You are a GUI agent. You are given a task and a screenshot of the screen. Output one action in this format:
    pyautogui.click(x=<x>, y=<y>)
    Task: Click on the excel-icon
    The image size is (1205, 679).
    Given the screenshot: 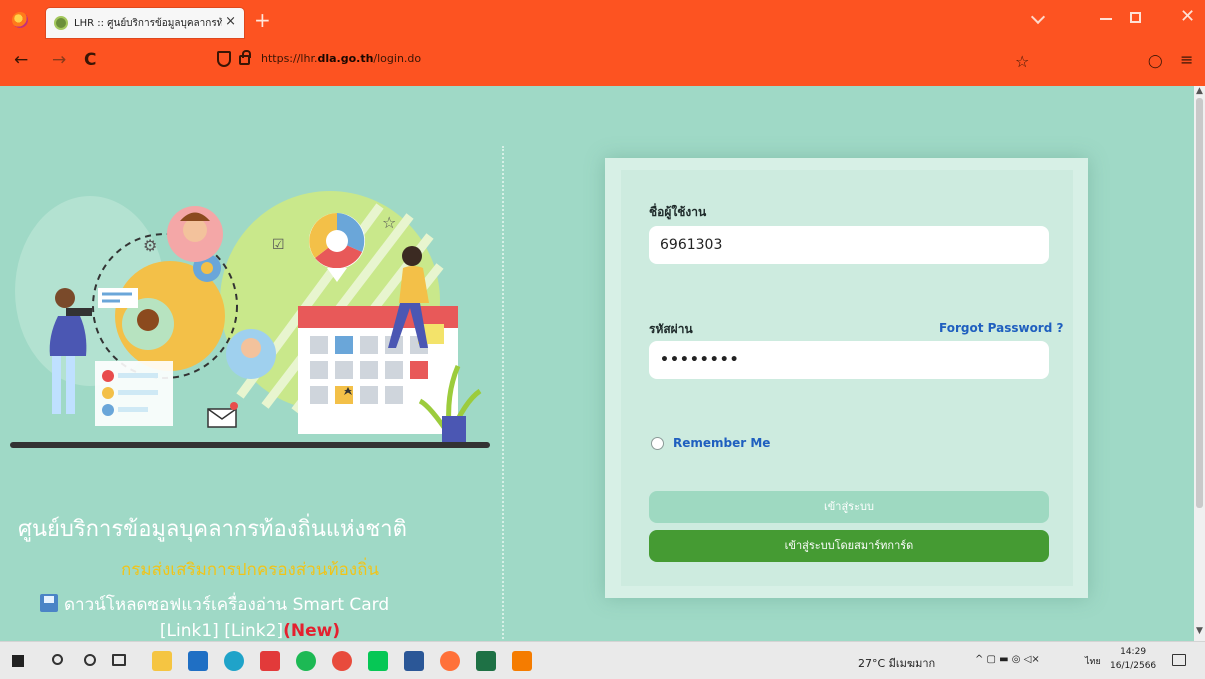 What is the action you would take?
    pyautogui.click(x=486, y=661)
    